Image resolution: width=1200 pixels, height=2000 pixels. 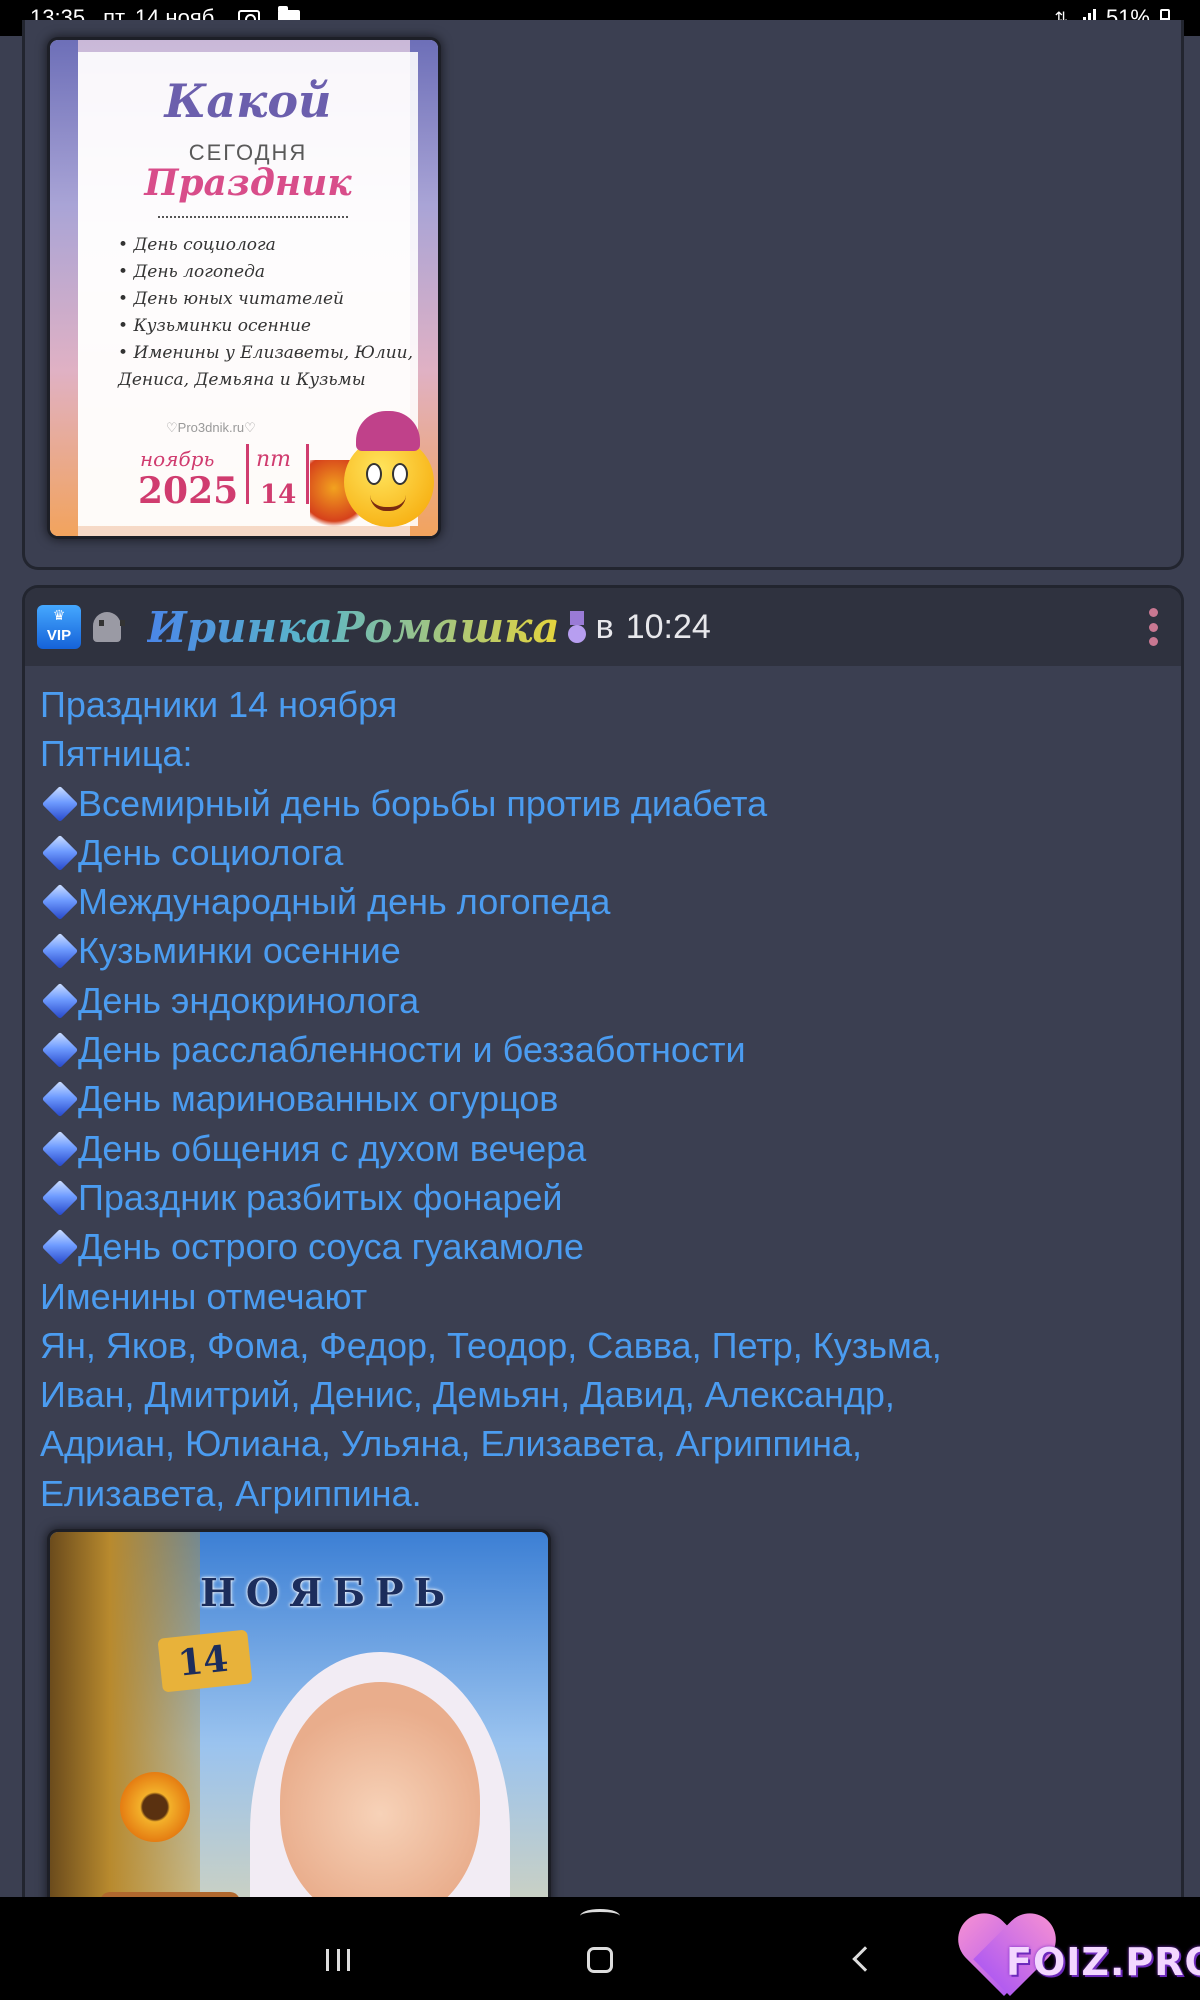 I want to click on post-time: 10:24, so click(x=668, y=626).